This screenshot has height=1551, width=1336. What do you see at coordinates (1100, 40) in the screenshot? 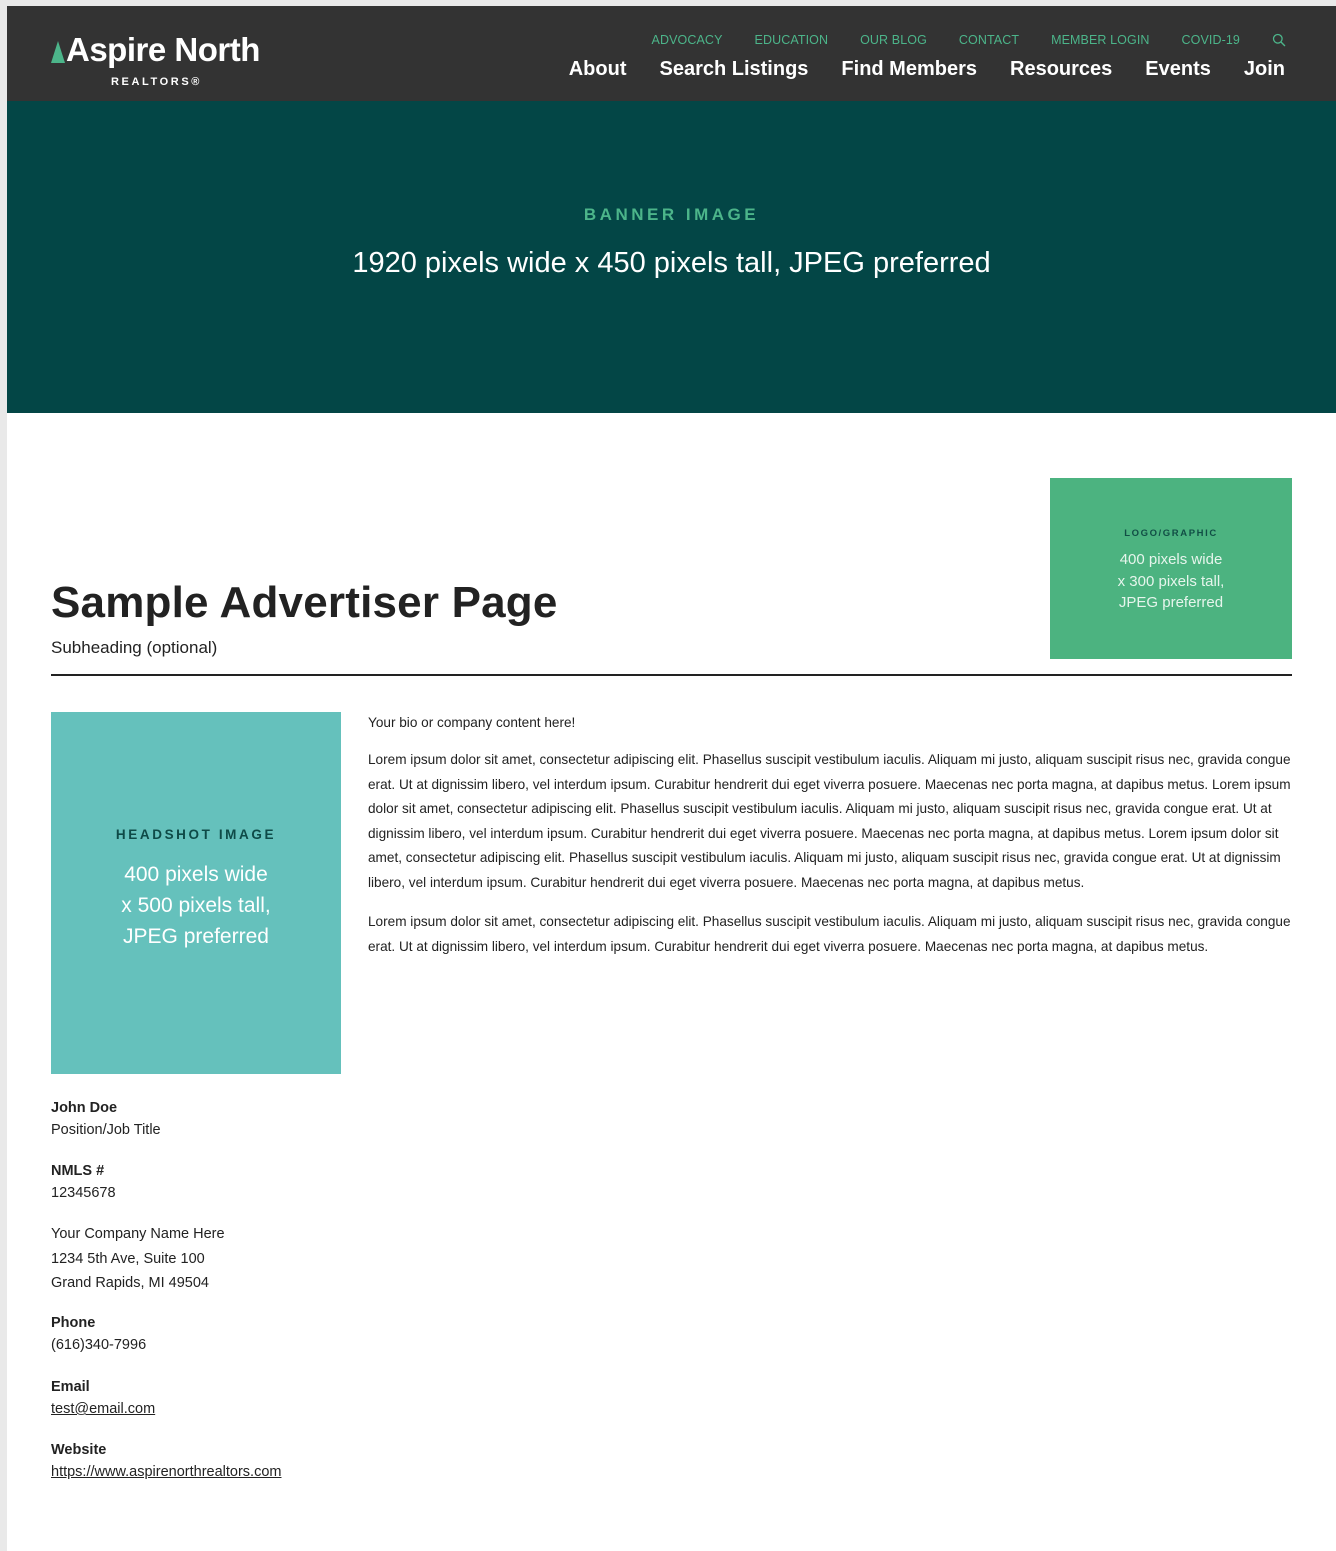
I see `util-link-member-login: MEMBER LOGIN` at bounding box center [1100, 40].